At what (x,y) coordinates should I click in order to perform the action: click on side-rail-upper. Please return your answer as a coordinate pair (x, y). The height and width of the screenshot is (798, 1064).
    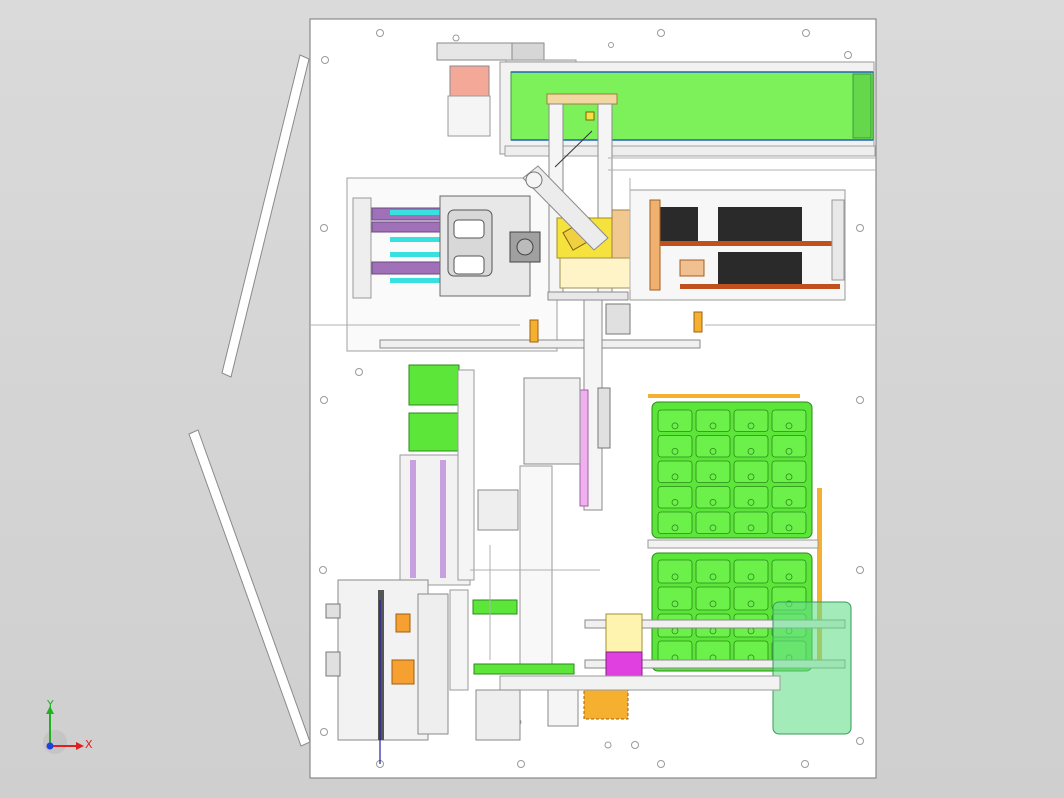
    Looking at the image, I should click on (265, 216).